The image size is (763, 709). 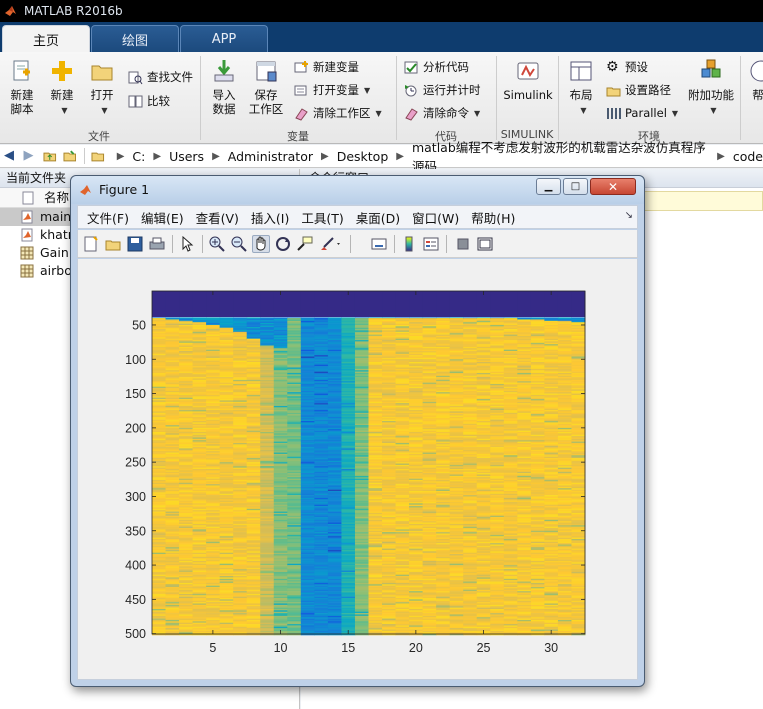 What do you see at coordinates (379, 244) in the screenshot?
I see `link-plot-icon` at bounding box center [379, 244].